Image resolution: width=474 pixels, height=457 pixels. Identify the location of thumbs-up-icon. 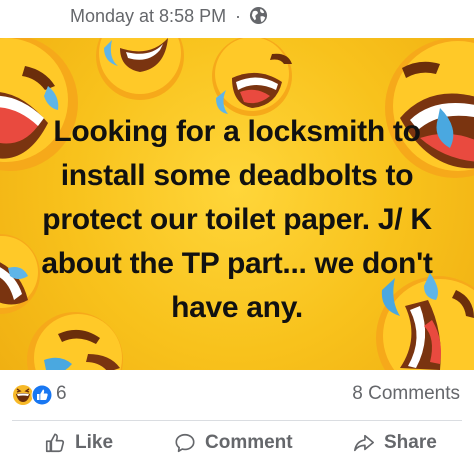
(55, 443).